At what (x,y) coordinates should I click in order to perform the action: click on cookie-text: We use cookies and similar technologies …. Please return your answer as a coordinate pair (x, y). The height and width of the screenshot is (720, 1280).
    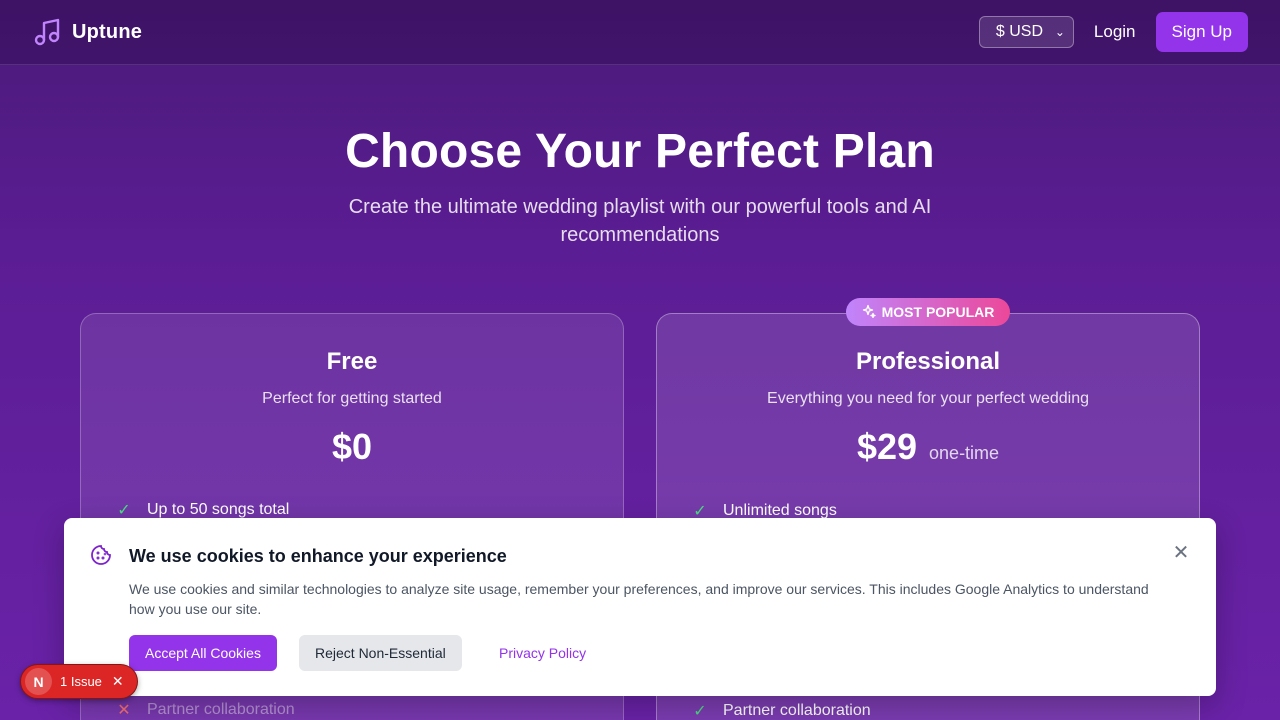
    Looking at the image, I should click on (639, 599).